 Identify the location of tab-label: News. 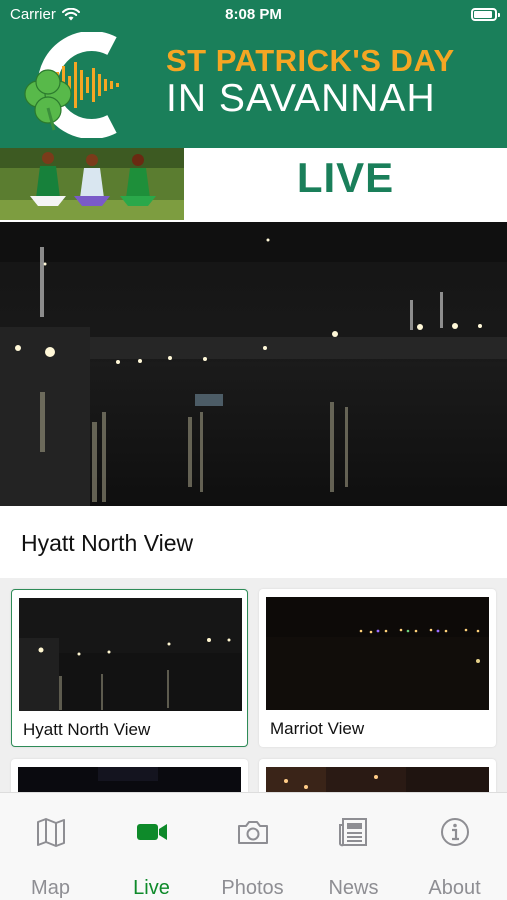
(353, 888).